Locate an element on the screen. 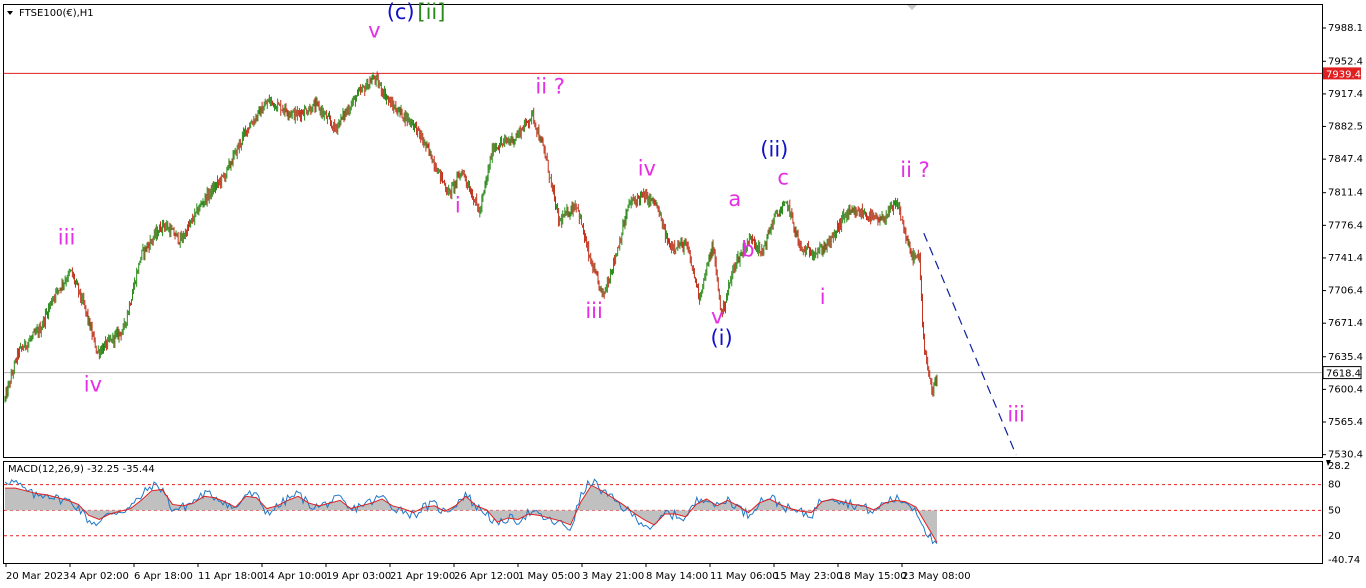  price-tick-label: 7565.4 is located at coordinates (1345, 422).